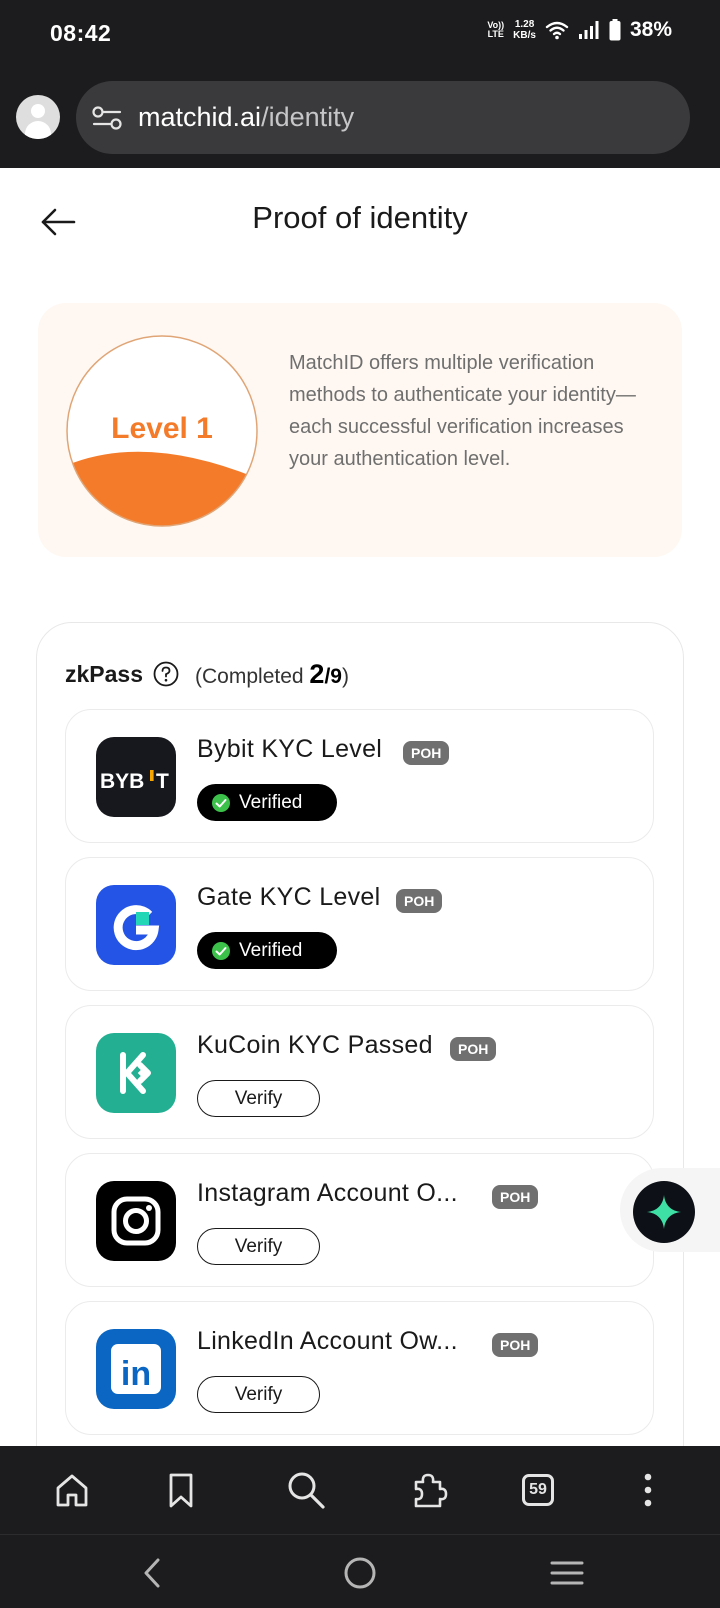  What do you see at coordinates (136, 1221) in the screenshot?
I see `instagram-logo-icon` at bounding box center [136, 1221].